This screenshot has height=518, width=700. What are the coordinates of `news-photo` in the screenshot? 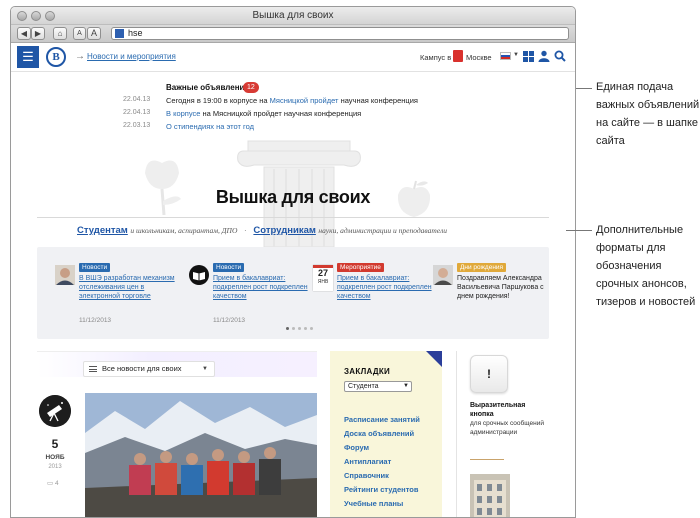 It's located at (201, 455).